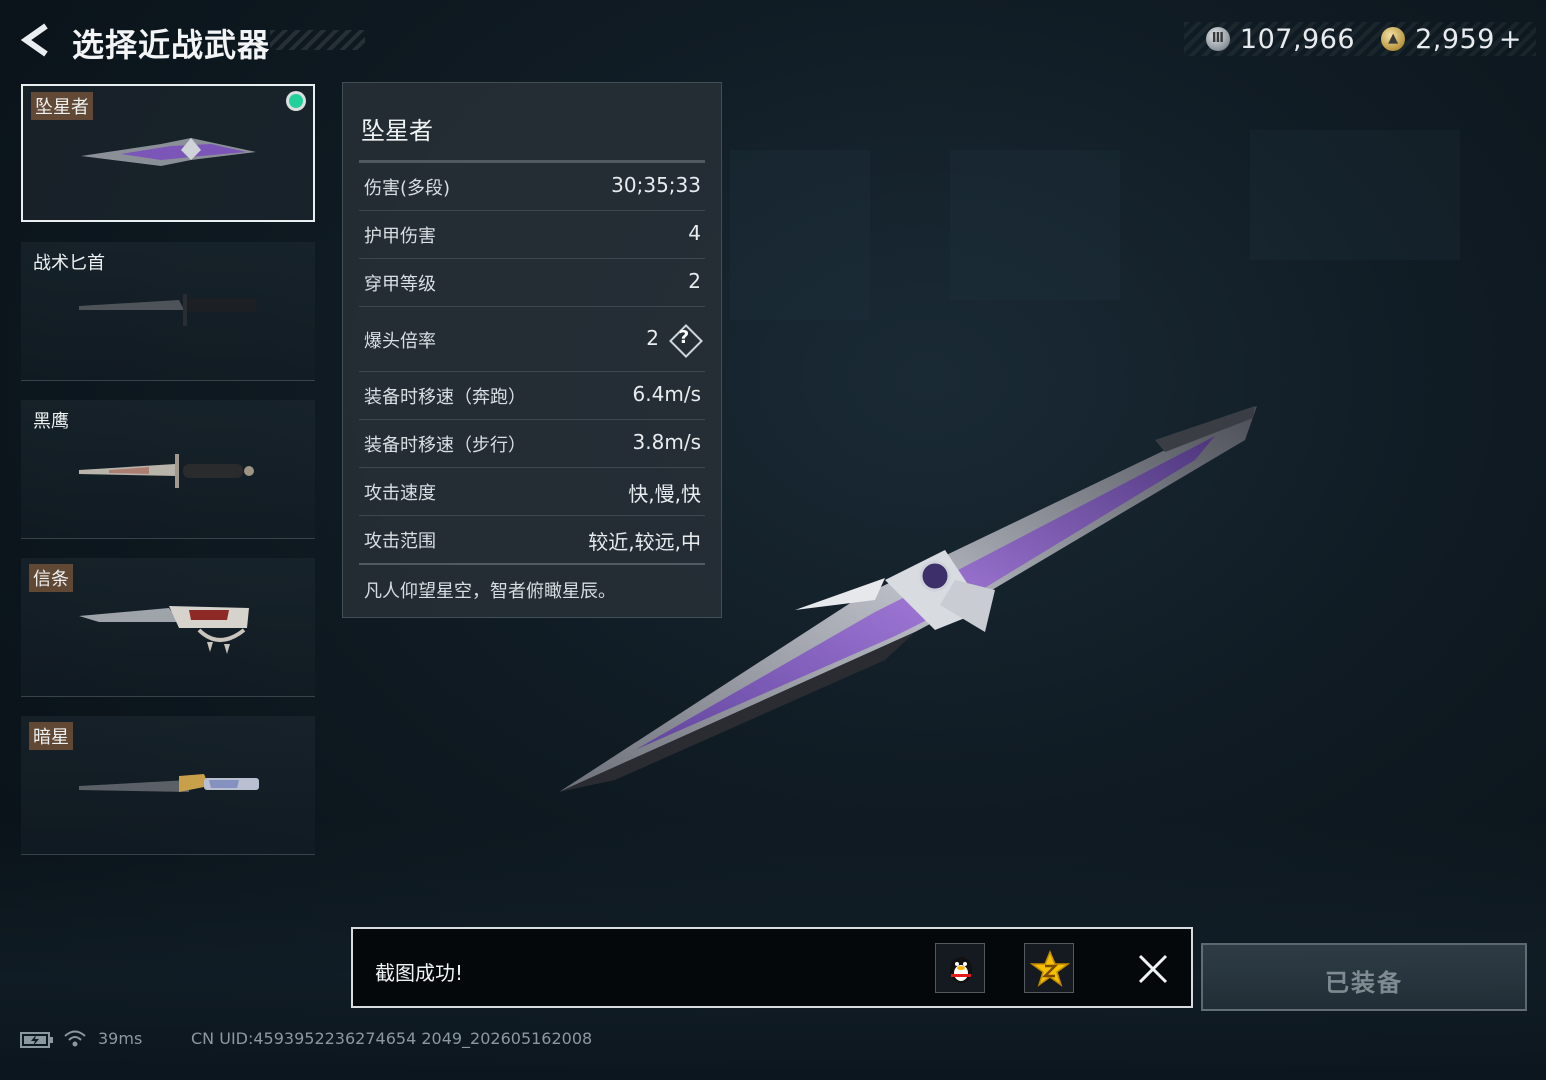  What do you see at coordinates (445, 445) in the screenshot?
I see `stat-label: 装备时移速（步行）` at bounding box center [445, 445].